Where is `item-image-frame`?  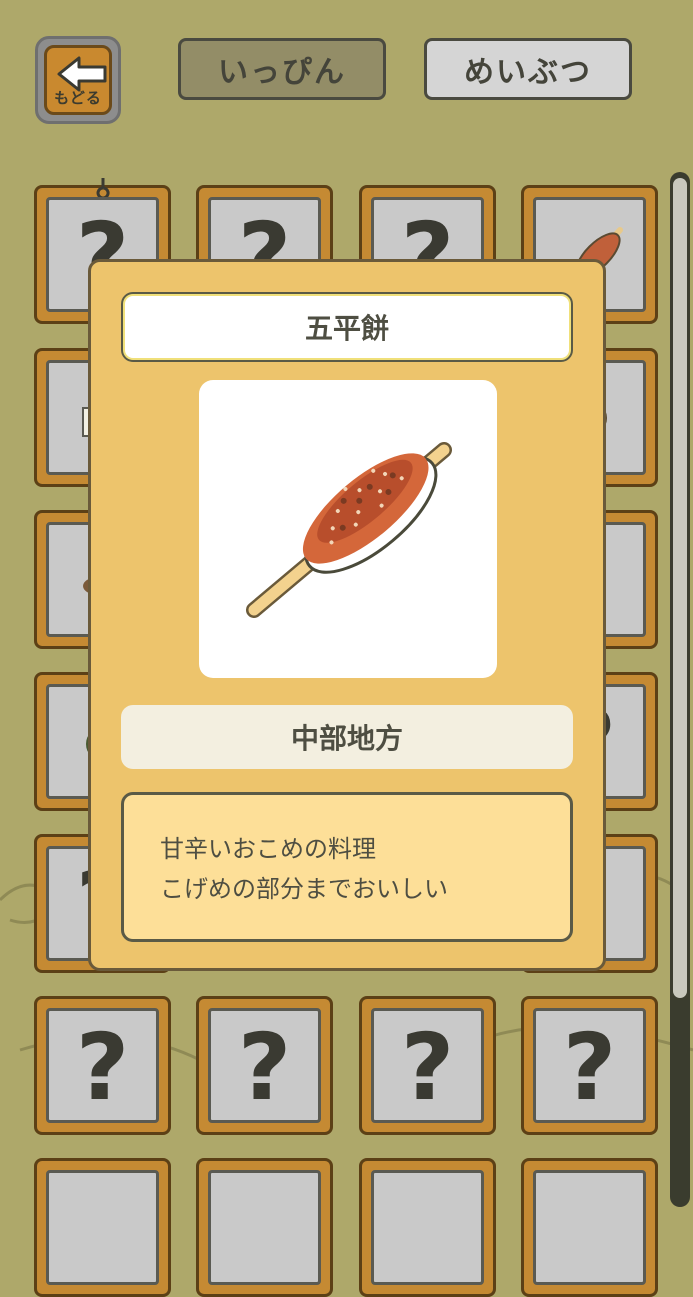 item-image-frame is located at coordinates (348, 529).